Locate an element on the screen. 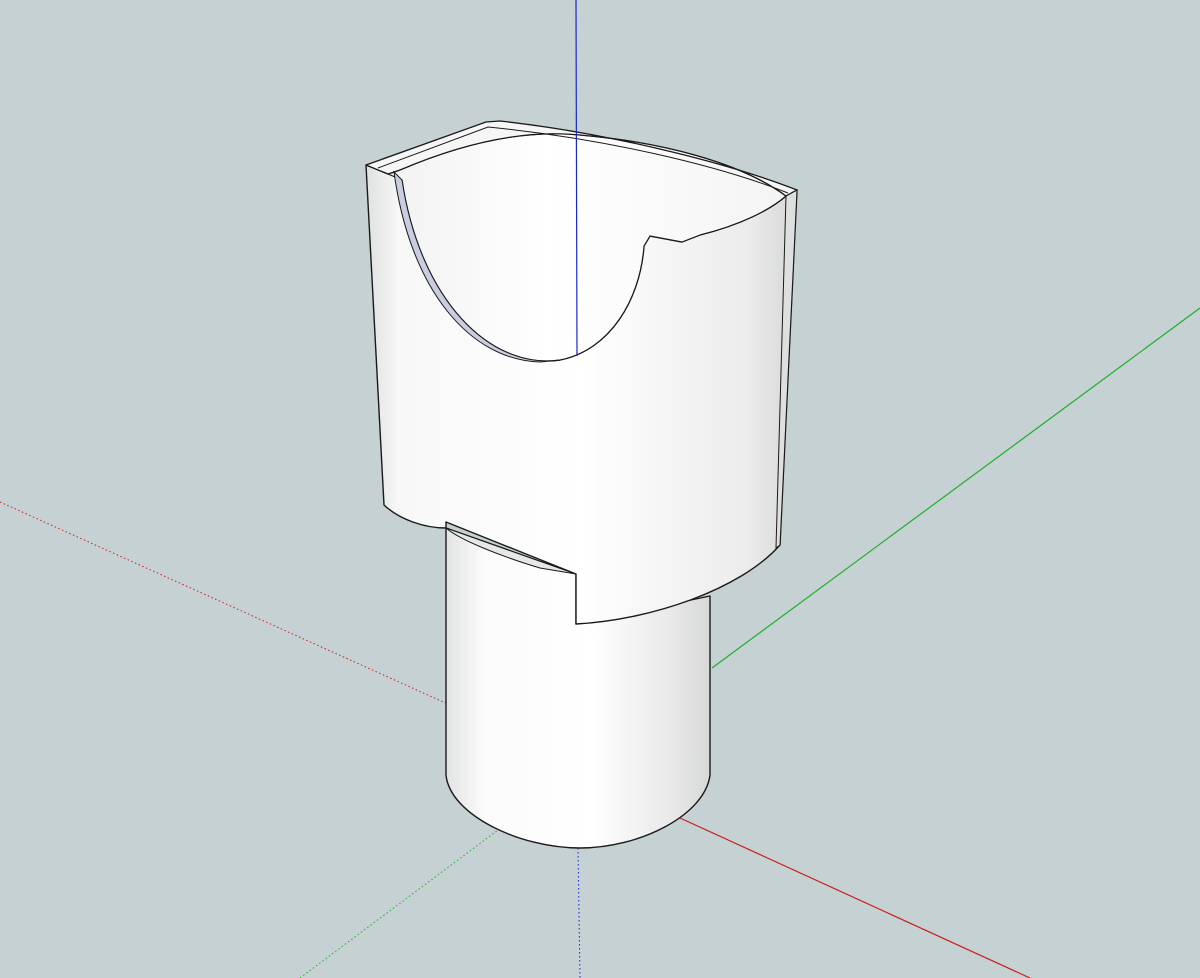 The image size is (1200, 978). blue-axis-hidden-line is located at coordinates (579, 912).